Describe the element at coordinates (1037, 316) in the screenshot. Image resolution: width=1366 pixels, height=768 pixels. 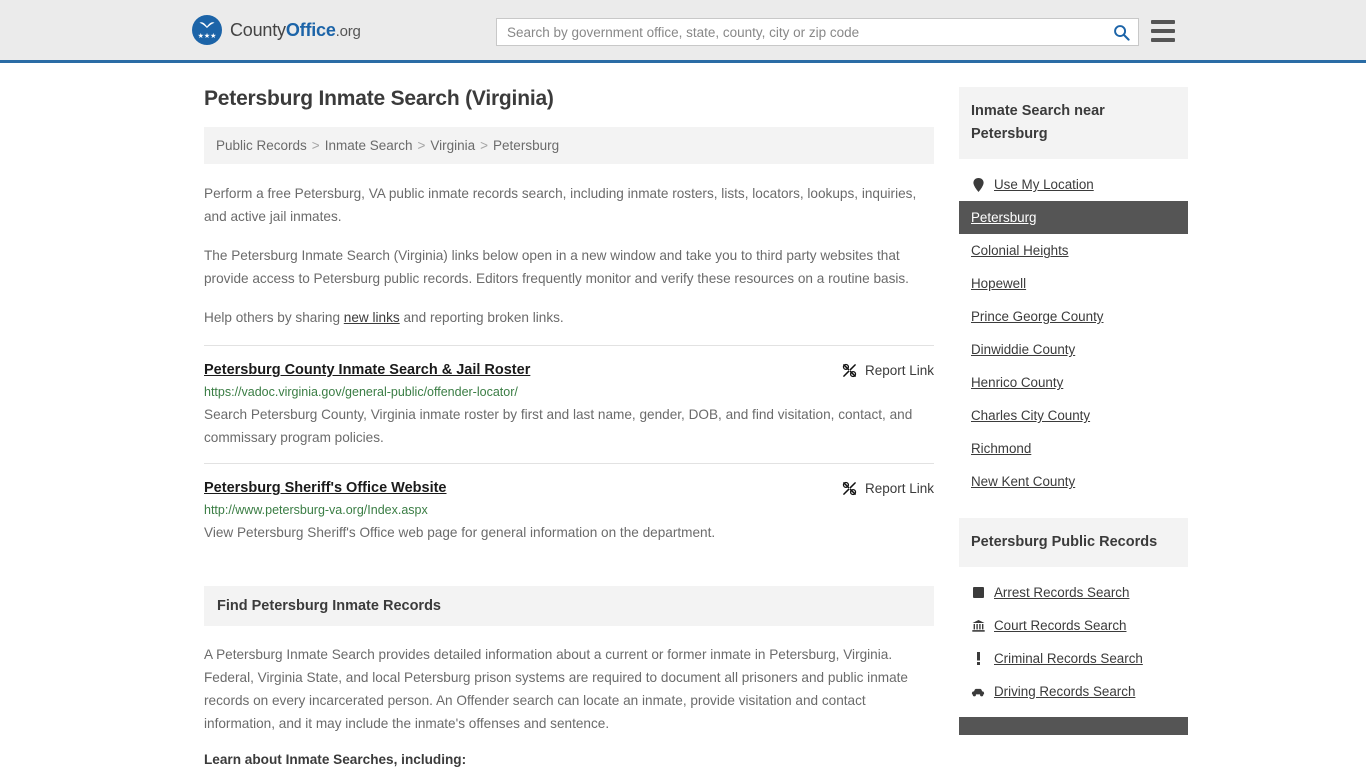
I see `sidebar-item-label: Prince George County` at that location.